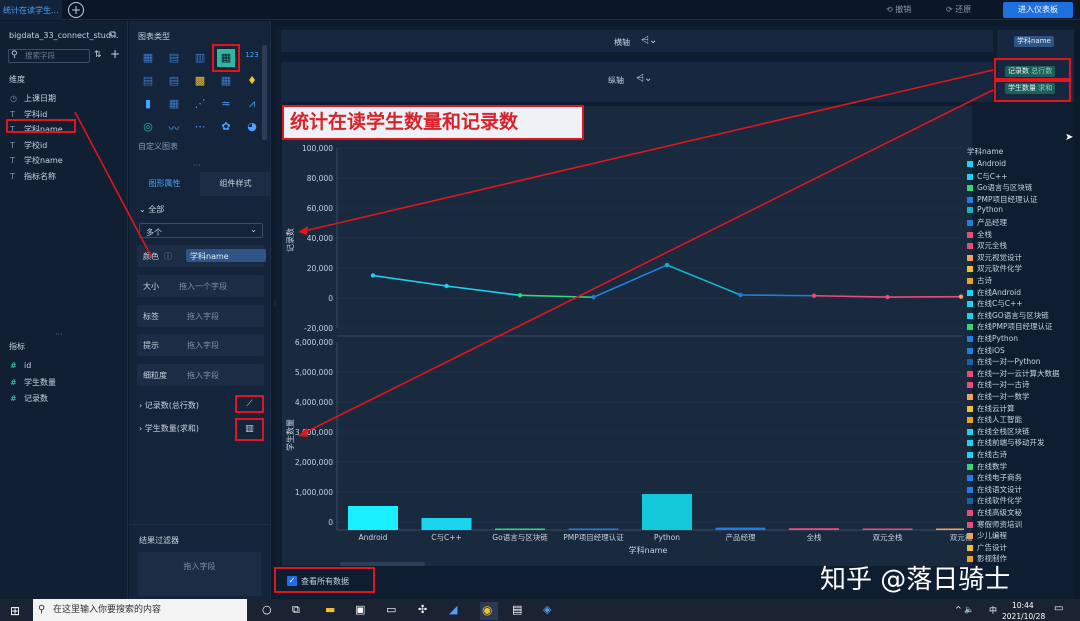  Describe the element at coordinates (1008, 315) in the screenshot. I see `legend-item: 在线GO语言与区块链` at that location.